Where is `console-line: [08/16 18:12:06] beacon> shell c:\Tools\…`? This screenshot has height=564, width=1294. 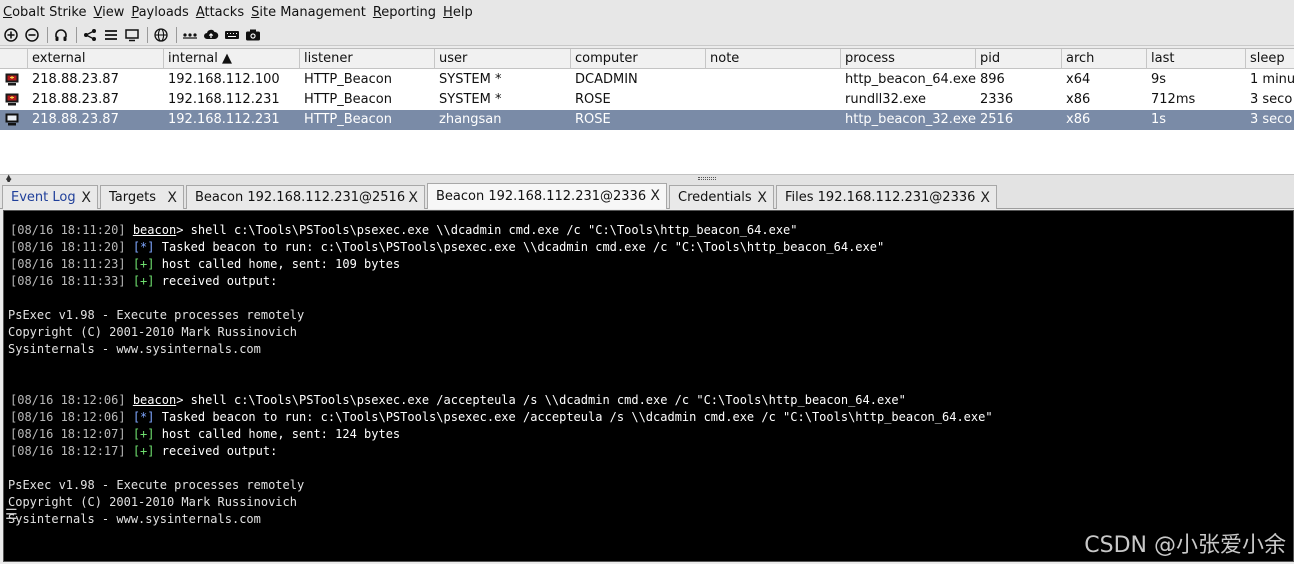
console-line: [08/16 18:12:06] beacon> shell c:\Tools\… is located at coordinates (458, 400).